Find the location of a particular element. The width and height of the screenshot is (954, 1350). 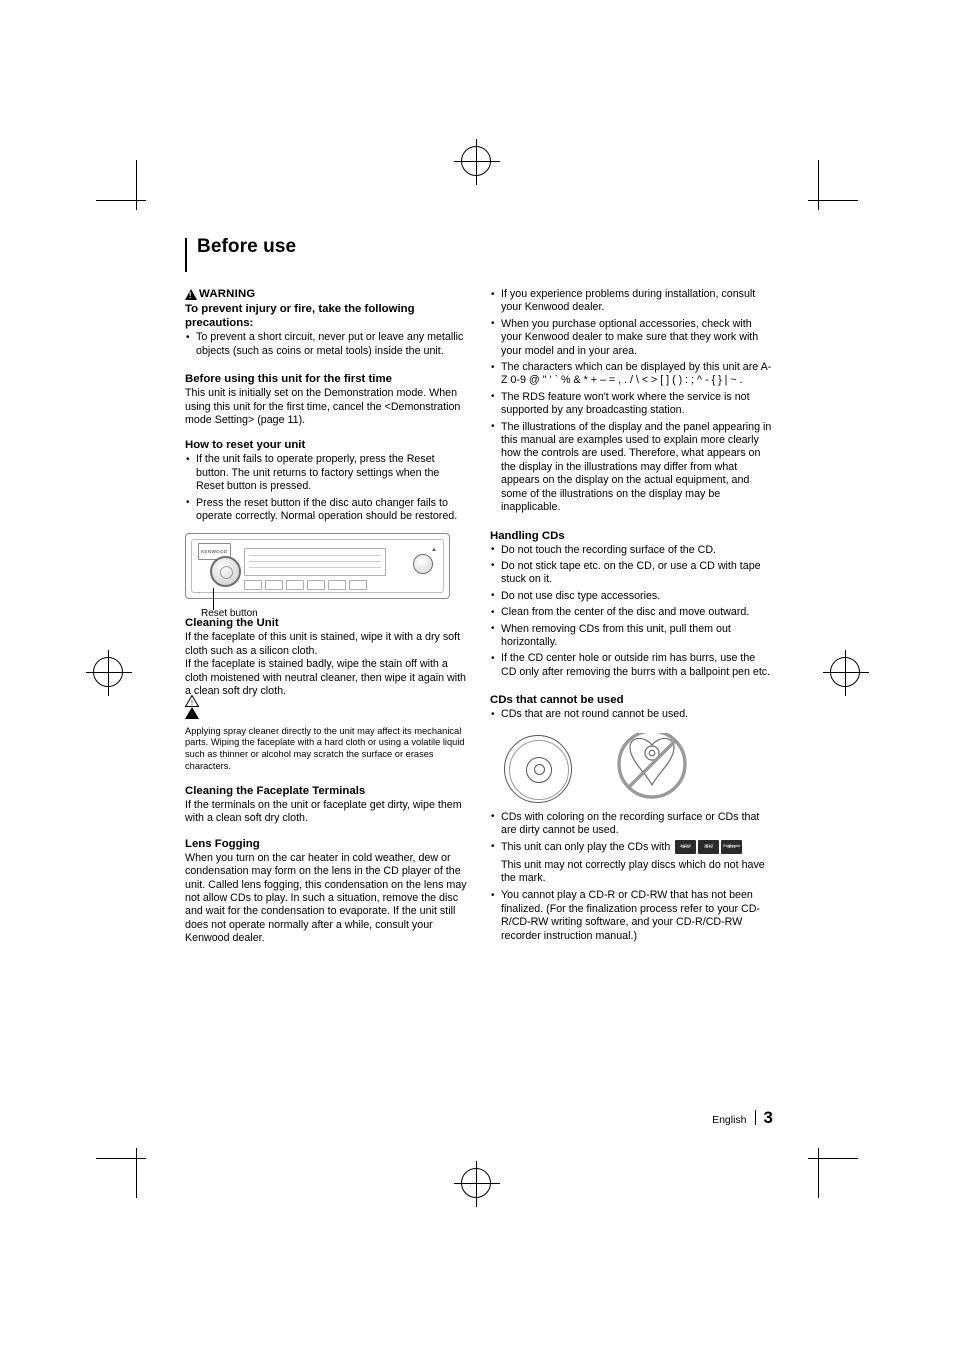

section-heading-handling-cds: Handling CDs is located at coordinates (527, 535).